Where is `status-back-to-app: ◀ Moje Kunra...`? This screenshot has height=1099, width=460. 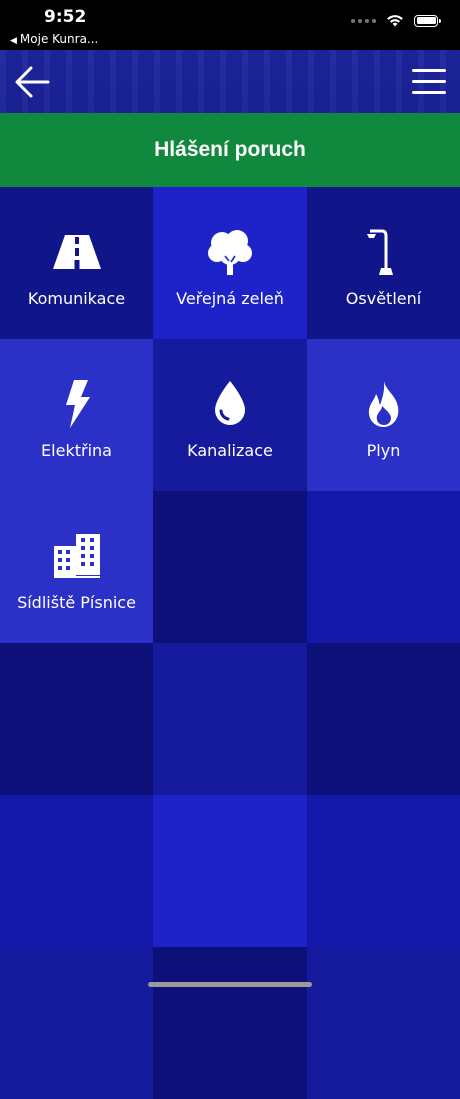 status-back-to-app: ◀ Moje Kunra... is located at coordinates (54, 39).